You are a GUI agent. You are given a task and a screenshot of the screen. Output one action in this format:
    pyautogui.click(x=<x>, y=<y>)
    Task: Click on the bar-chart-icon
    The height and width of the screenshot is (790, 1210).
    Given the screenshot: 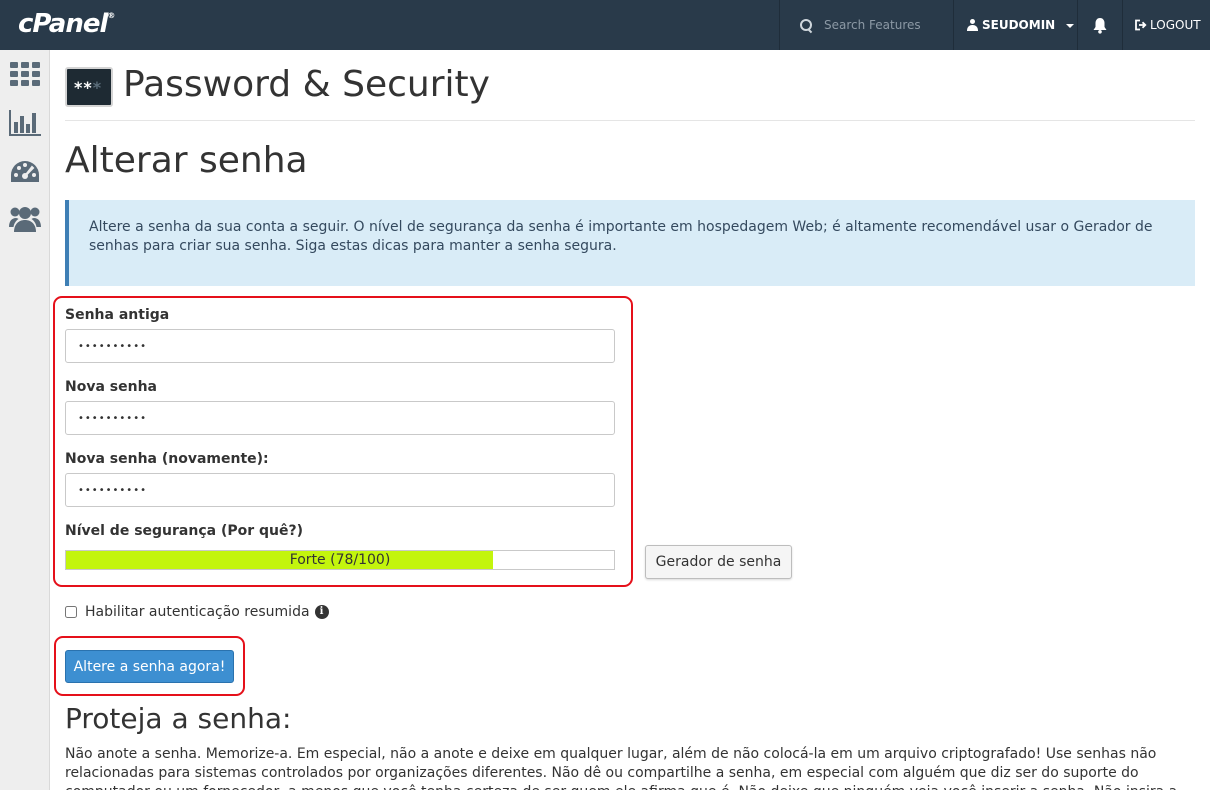 What is the action you would take?
    pyautogui.click(x=25, y=123)
    